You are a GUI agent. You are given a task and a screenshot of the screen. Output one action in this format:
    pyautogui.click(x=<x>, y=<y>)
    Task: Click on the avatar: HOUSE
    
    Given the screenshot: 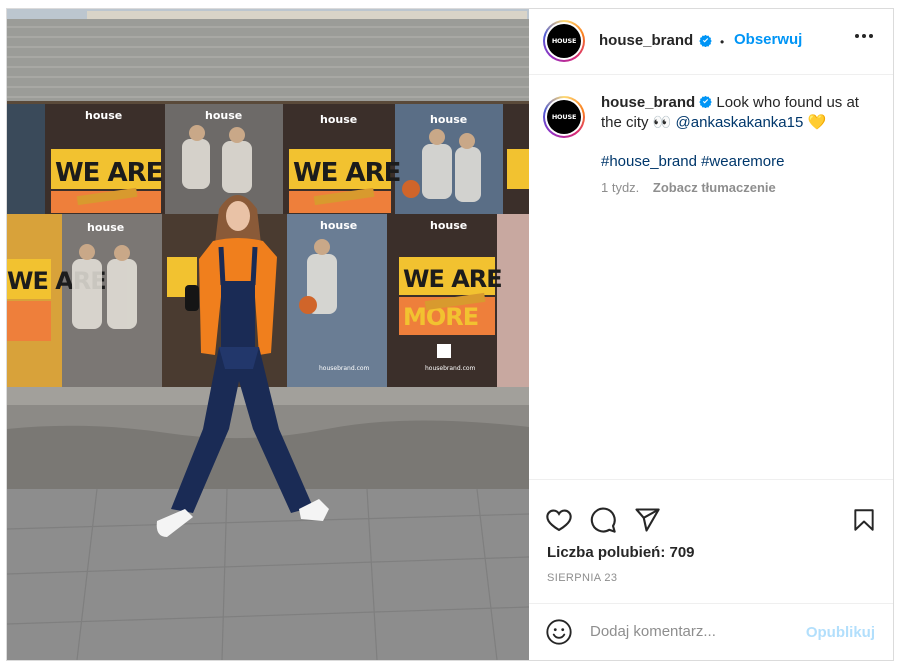 What is the action you would take?
    pyautogui.click(x=564, y=41)
    